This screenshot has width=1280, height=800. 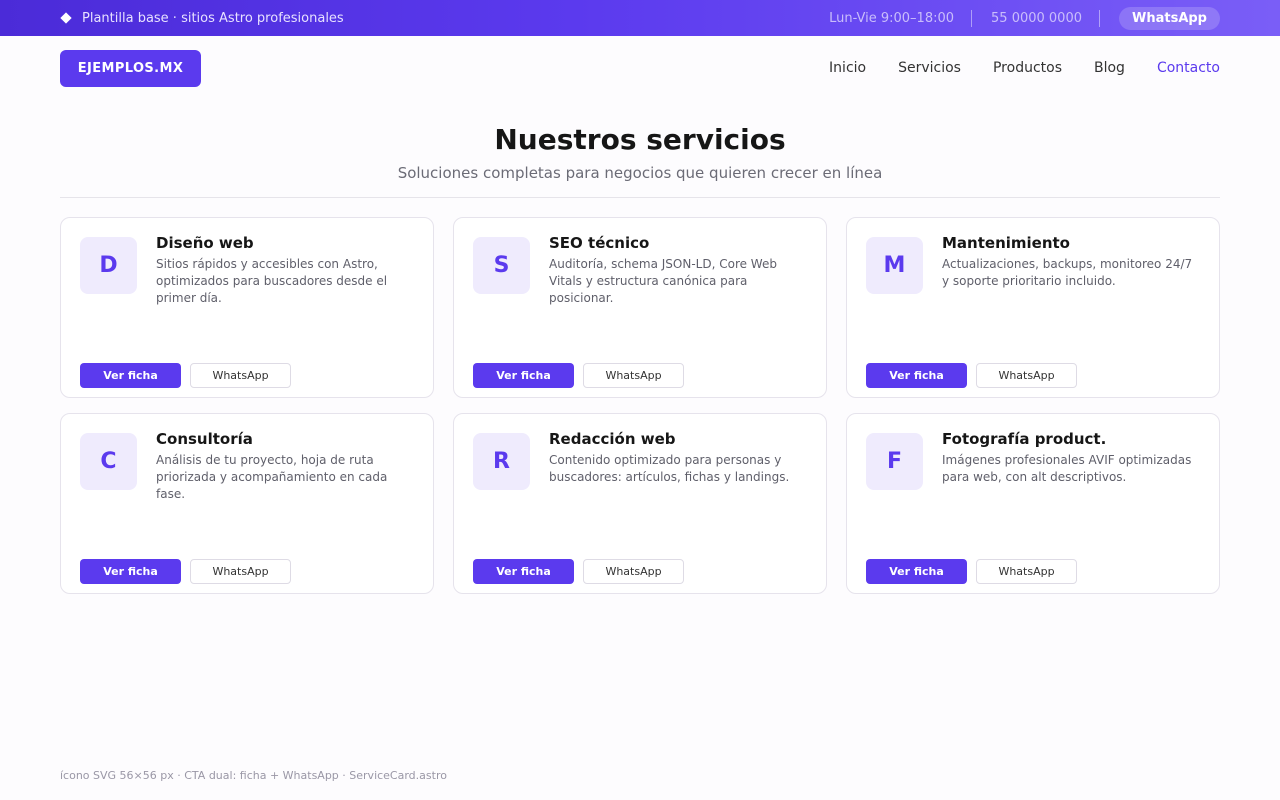 I want to click on nav-link-inicio: Inicio, so click(x=847, y=68).